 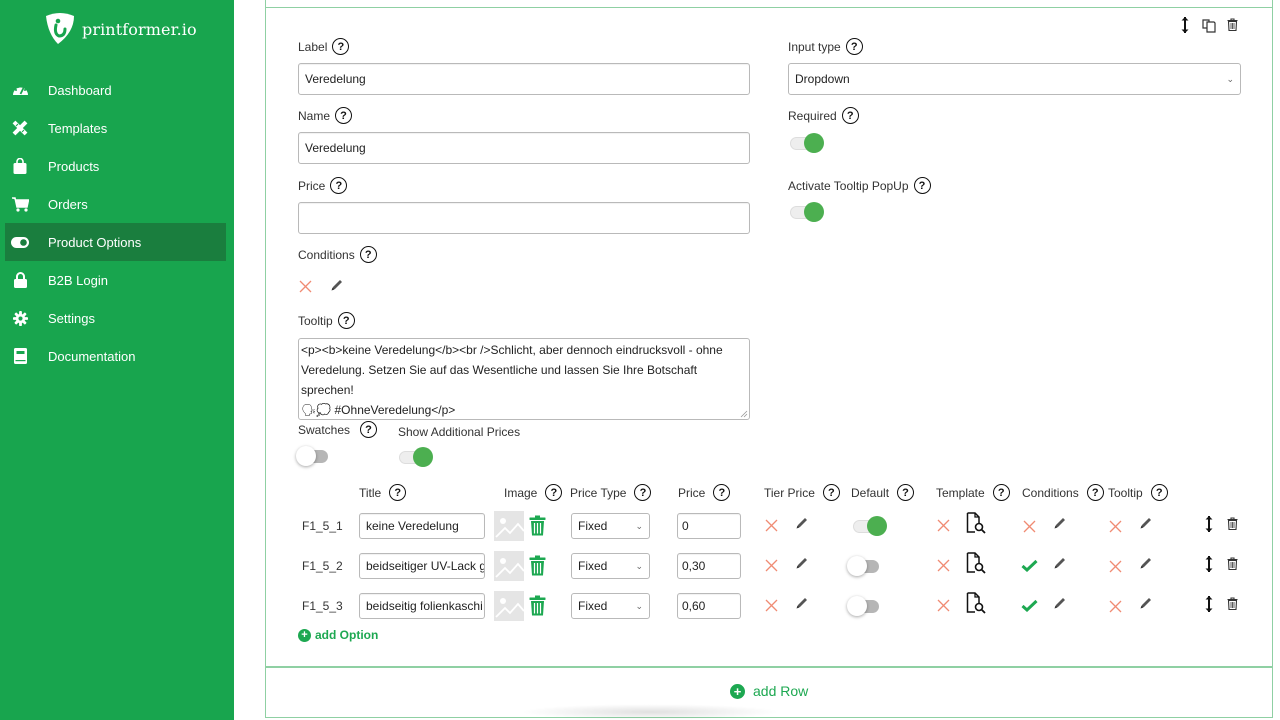 What do you see at coordinates (960, 492) in the screenshot?
I see `header-label: Template` at bounding box center [960, 492].